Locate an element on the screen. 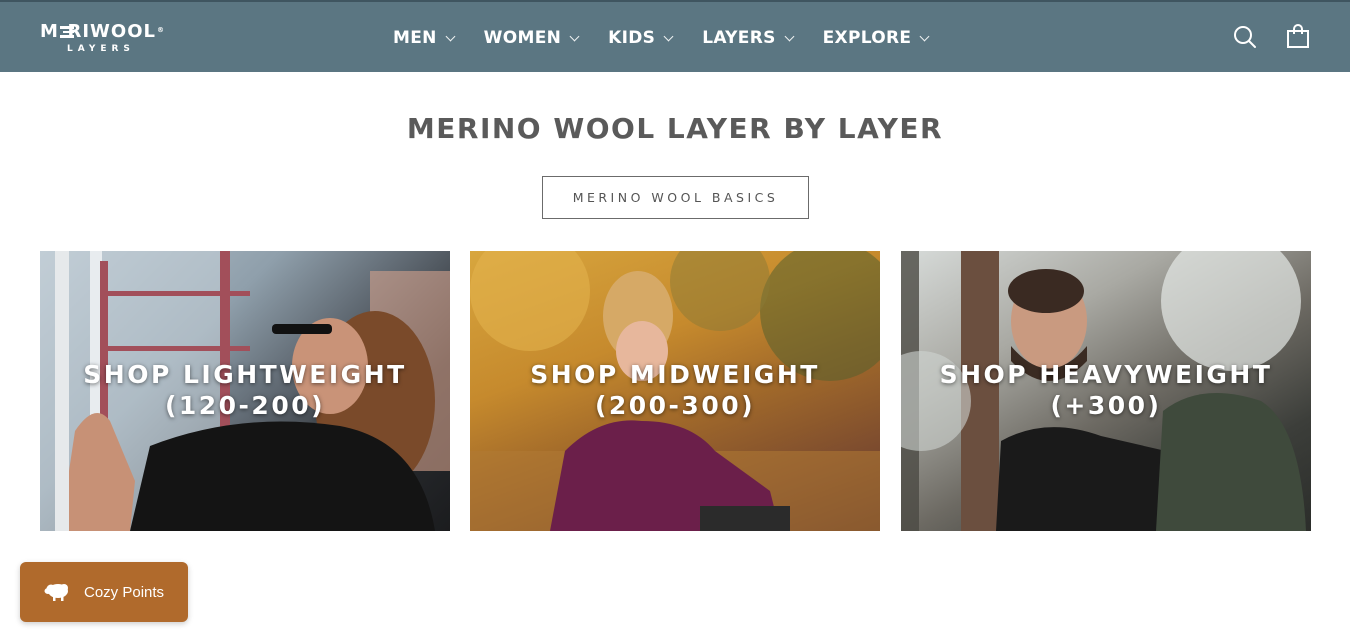 Image resolution: width=1350 pixels, height=641 pixels. card-midweight: SHOP MIDWEIGHT (200-300) is located at coordinates (675, 391).